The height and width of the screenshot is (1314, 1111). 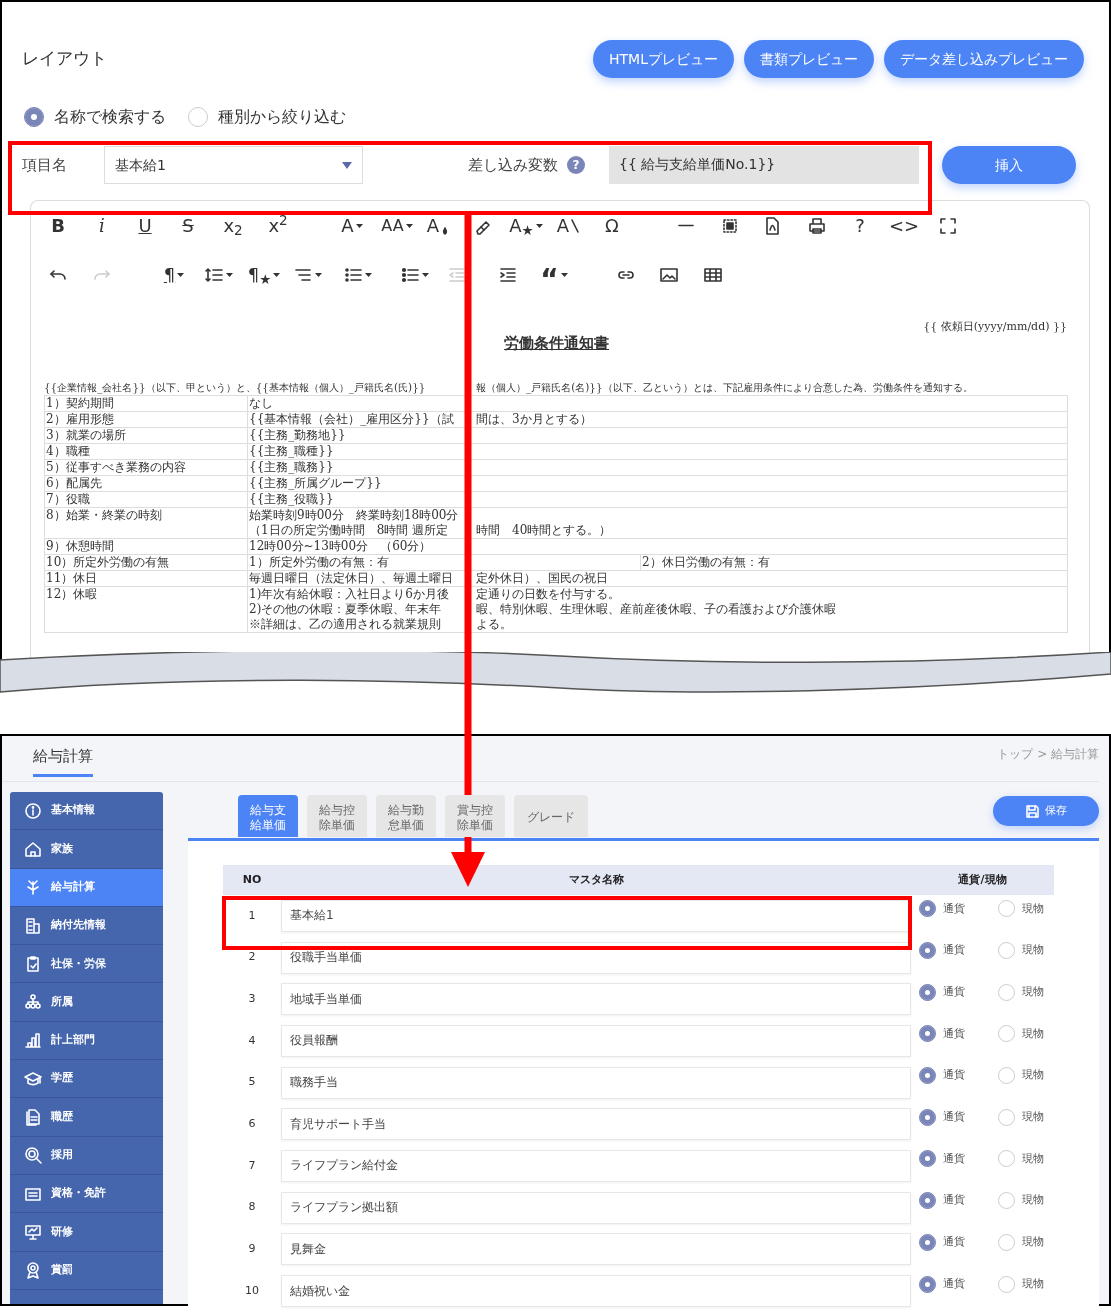 I want to click on cell-text: 1）契約期間, so click(x=80, y=403).